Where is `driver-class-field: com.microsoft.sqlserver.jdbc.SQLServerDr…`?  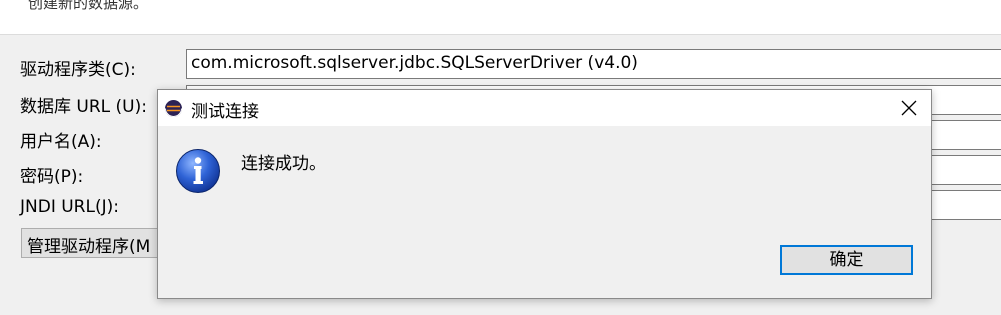
driver-class-field: com.microsoft.sqlserver.jdbc.SQLServerDr… is located at coordinates (593, 64).